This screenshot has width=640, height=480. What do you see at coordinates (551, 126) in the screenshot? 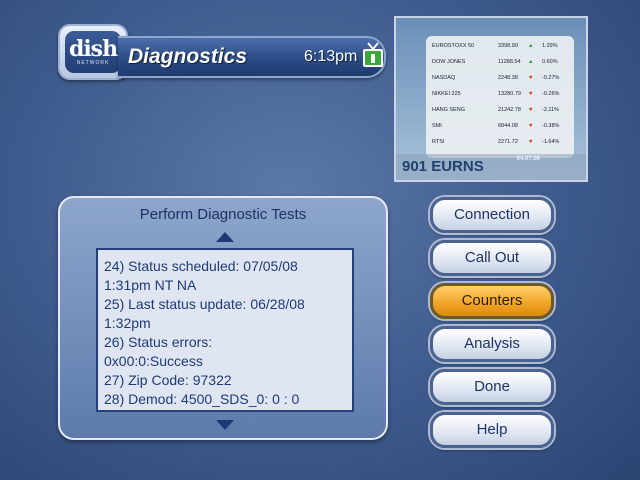
I see `ticker-change: -0.38%` at bounding box center [551, 126].